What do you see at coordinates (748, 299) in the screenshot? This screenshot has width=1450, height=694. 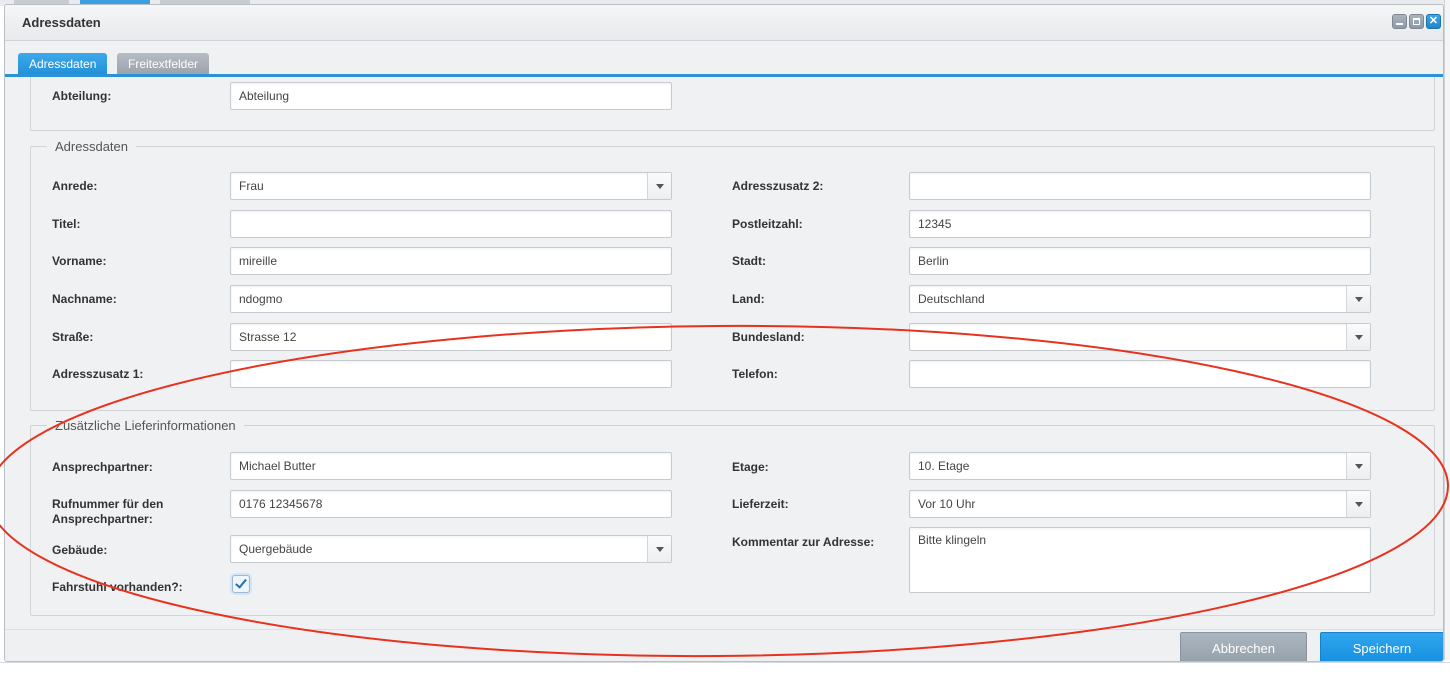 I see `label-land: Land:` at bounding box center [748, 299].